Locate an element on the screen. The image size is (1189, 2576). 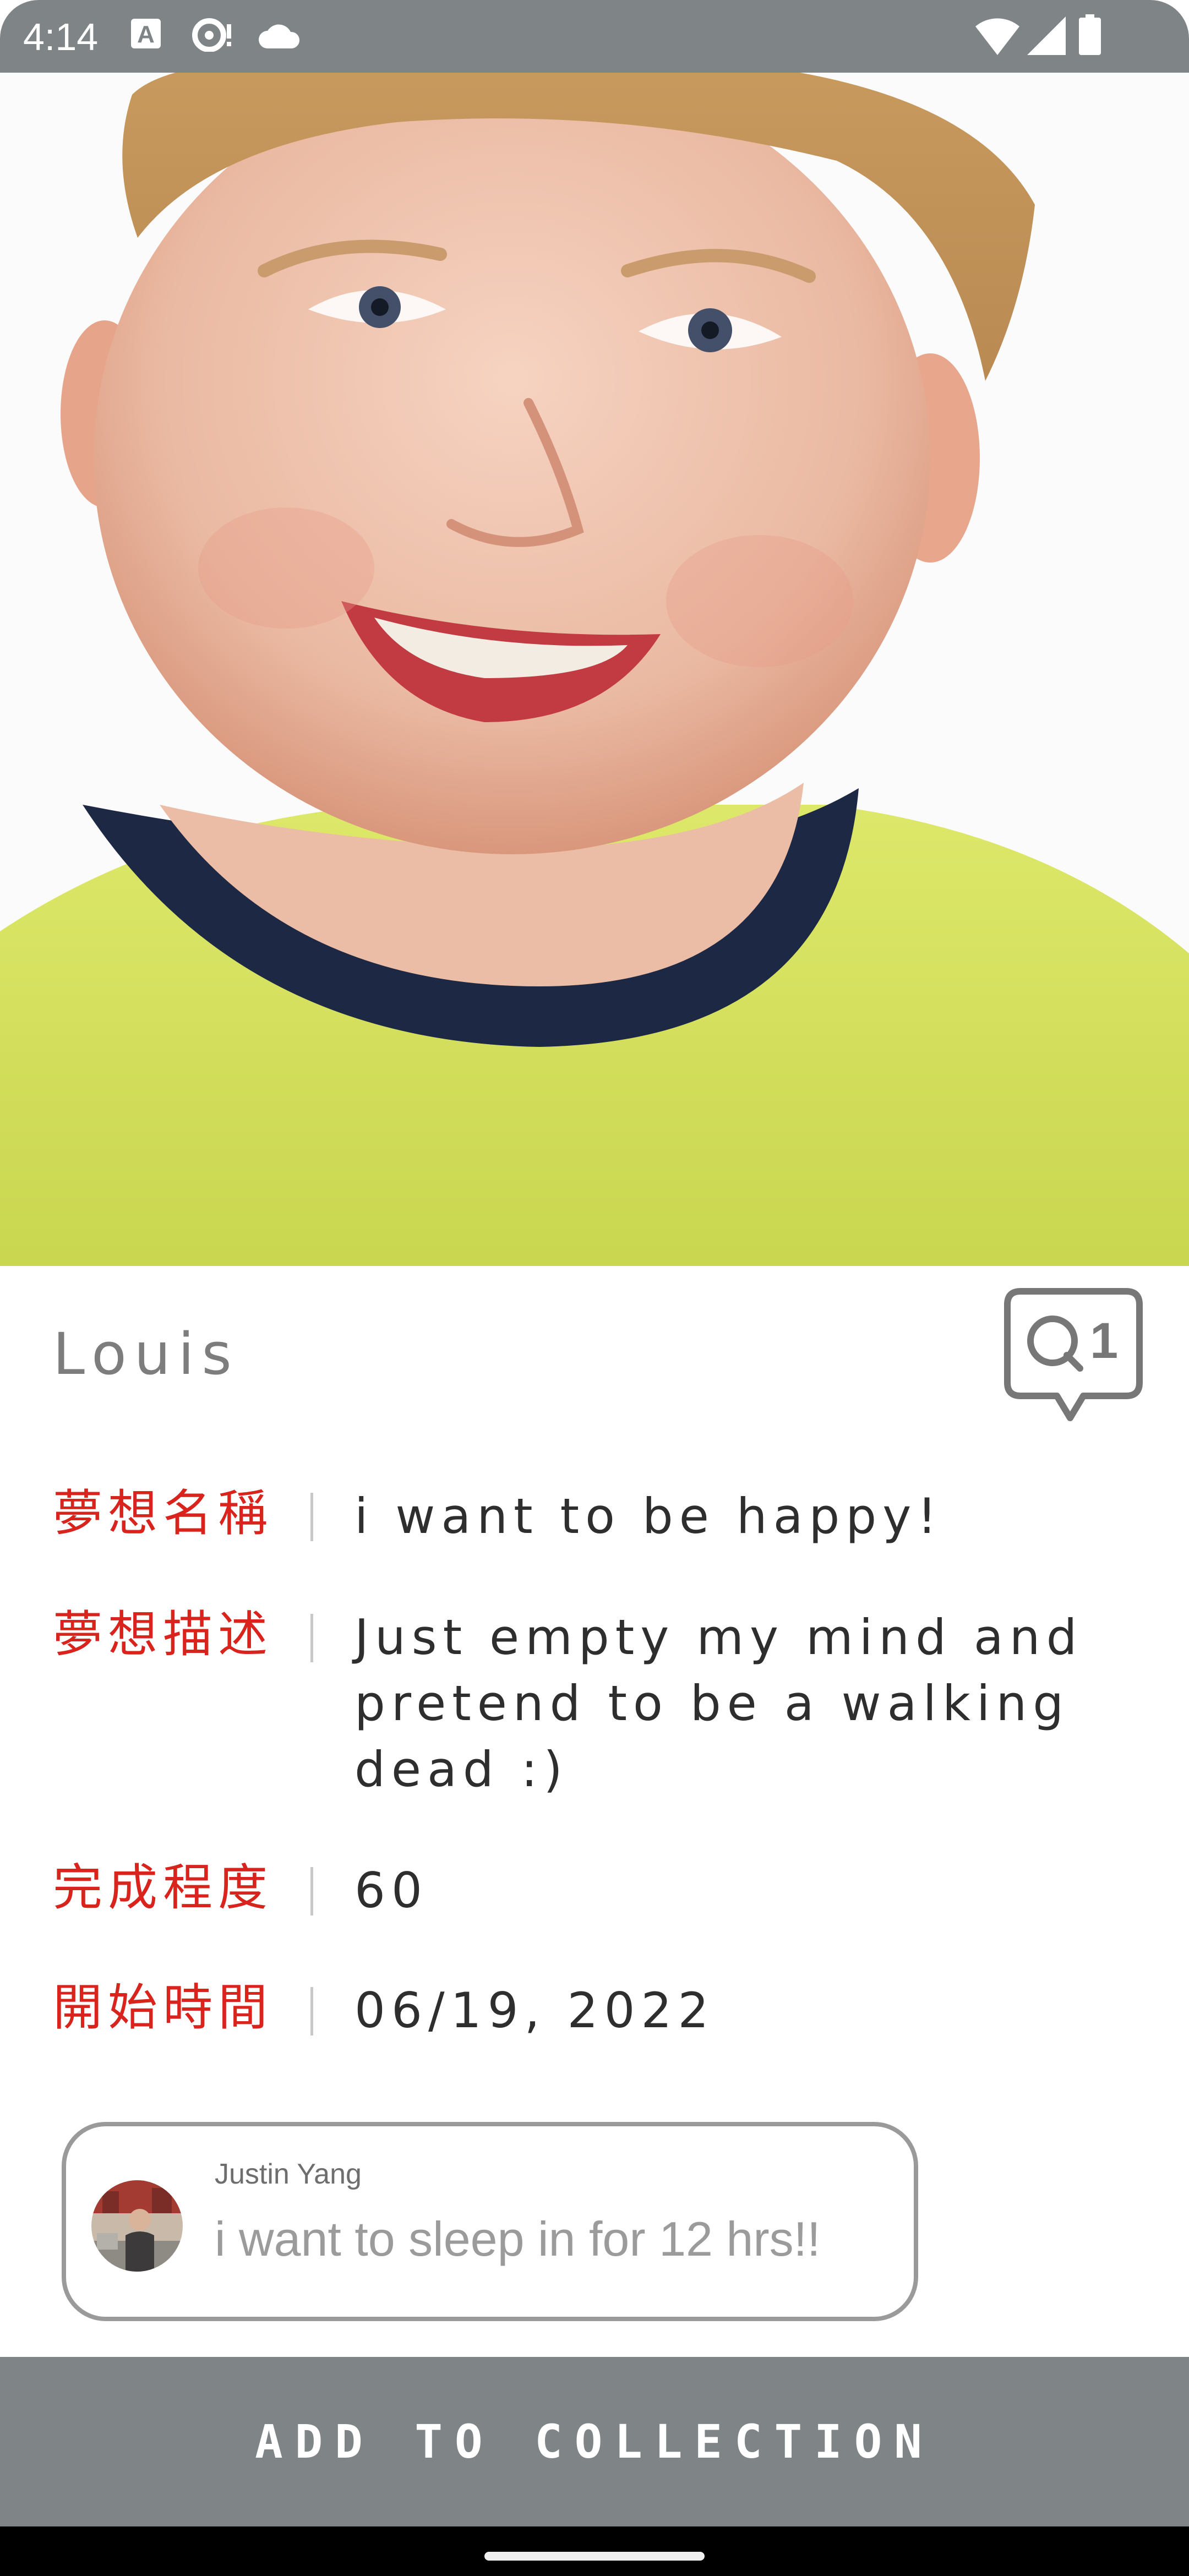
svg-text: A is located at coordinates (146, 35).